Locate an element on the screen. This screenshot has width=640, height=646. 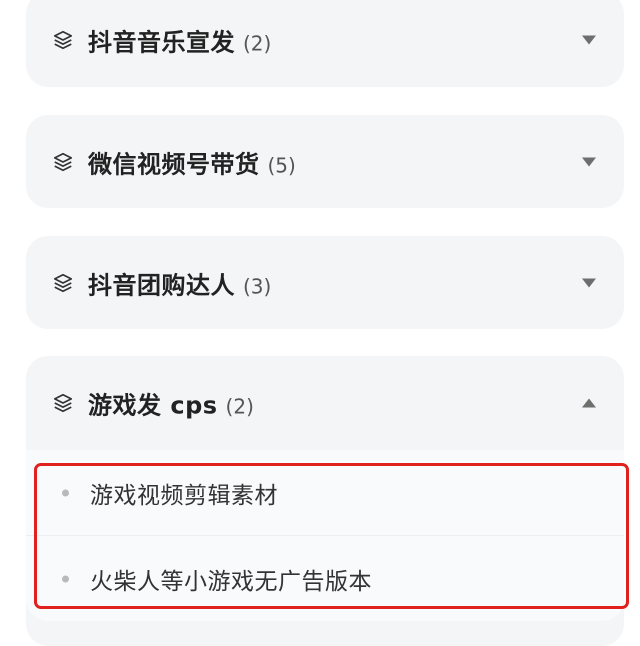
category-header-music: 抖音音乐宣发 (2) is located at coordinates (325, 43).